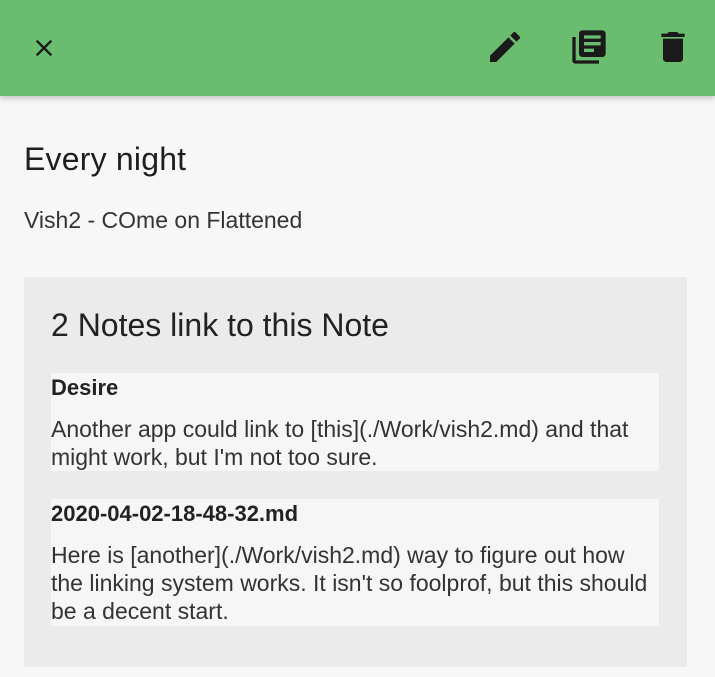 Image resolution: width=715 pixels, height=677 pixels. I want to click on backlinks-heading: 2 Notes link to this Note, so click(220, 325).